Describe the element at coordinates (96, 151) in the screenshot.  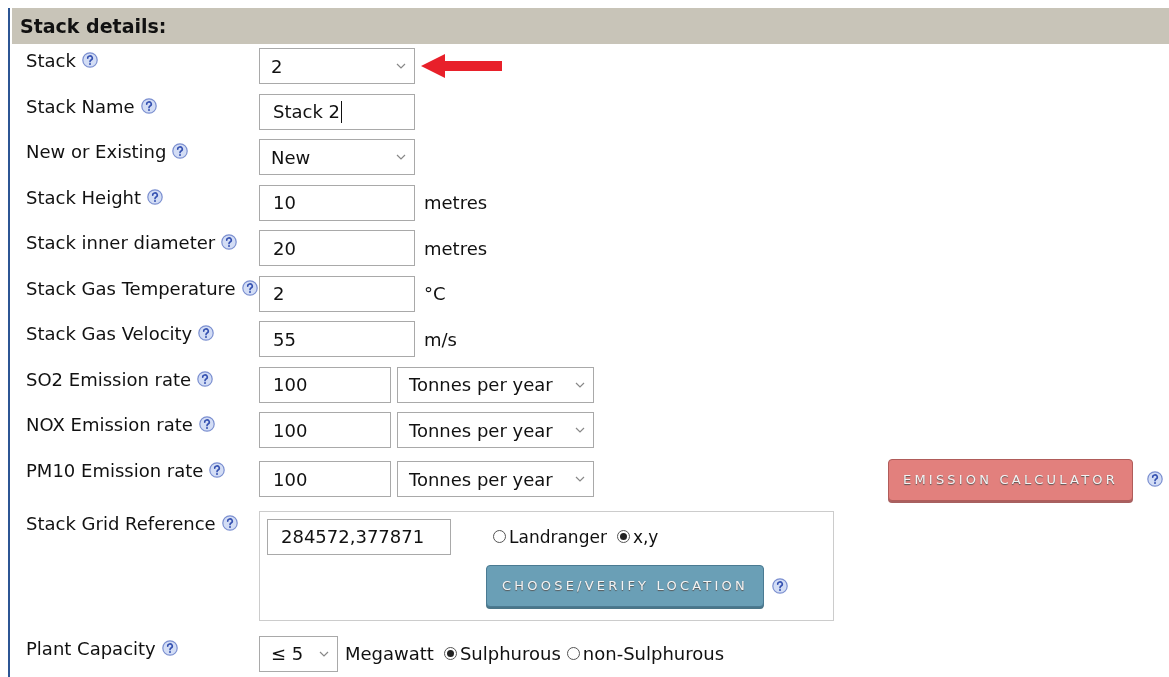
I see `field-label: New or Existing` at that location.